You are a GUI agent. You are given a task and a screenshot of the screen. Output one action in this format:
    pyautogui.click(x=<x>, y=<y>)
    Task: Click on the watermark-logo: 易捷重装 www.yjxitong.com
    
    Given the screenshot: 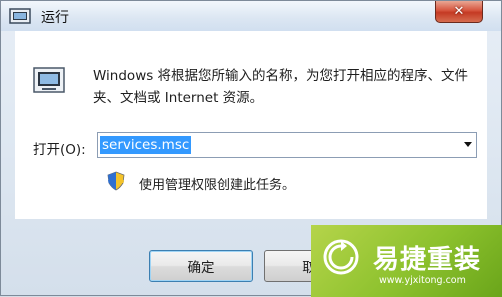 What is the action you would take?
    pyautogui.click(x=406, y=261)
    